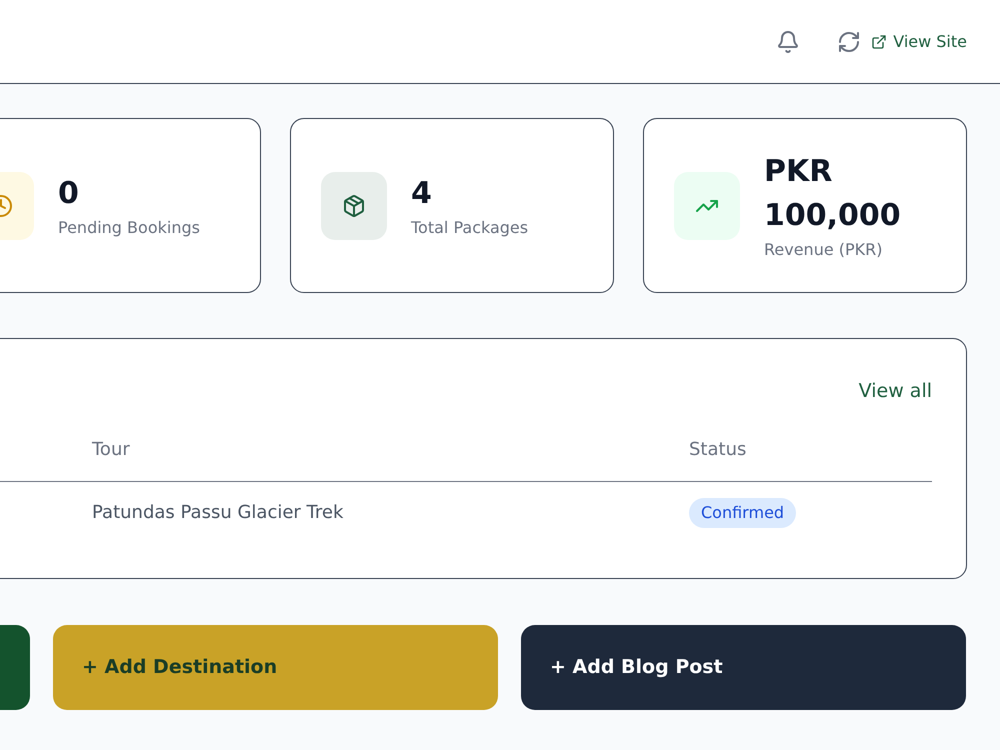 Image resolution: width=1000 pixels, height=750 pixels. What do you see at coordinates (717, 450) in the screenshot?
I see `column-header: Status` at bounding box center [717, 450].